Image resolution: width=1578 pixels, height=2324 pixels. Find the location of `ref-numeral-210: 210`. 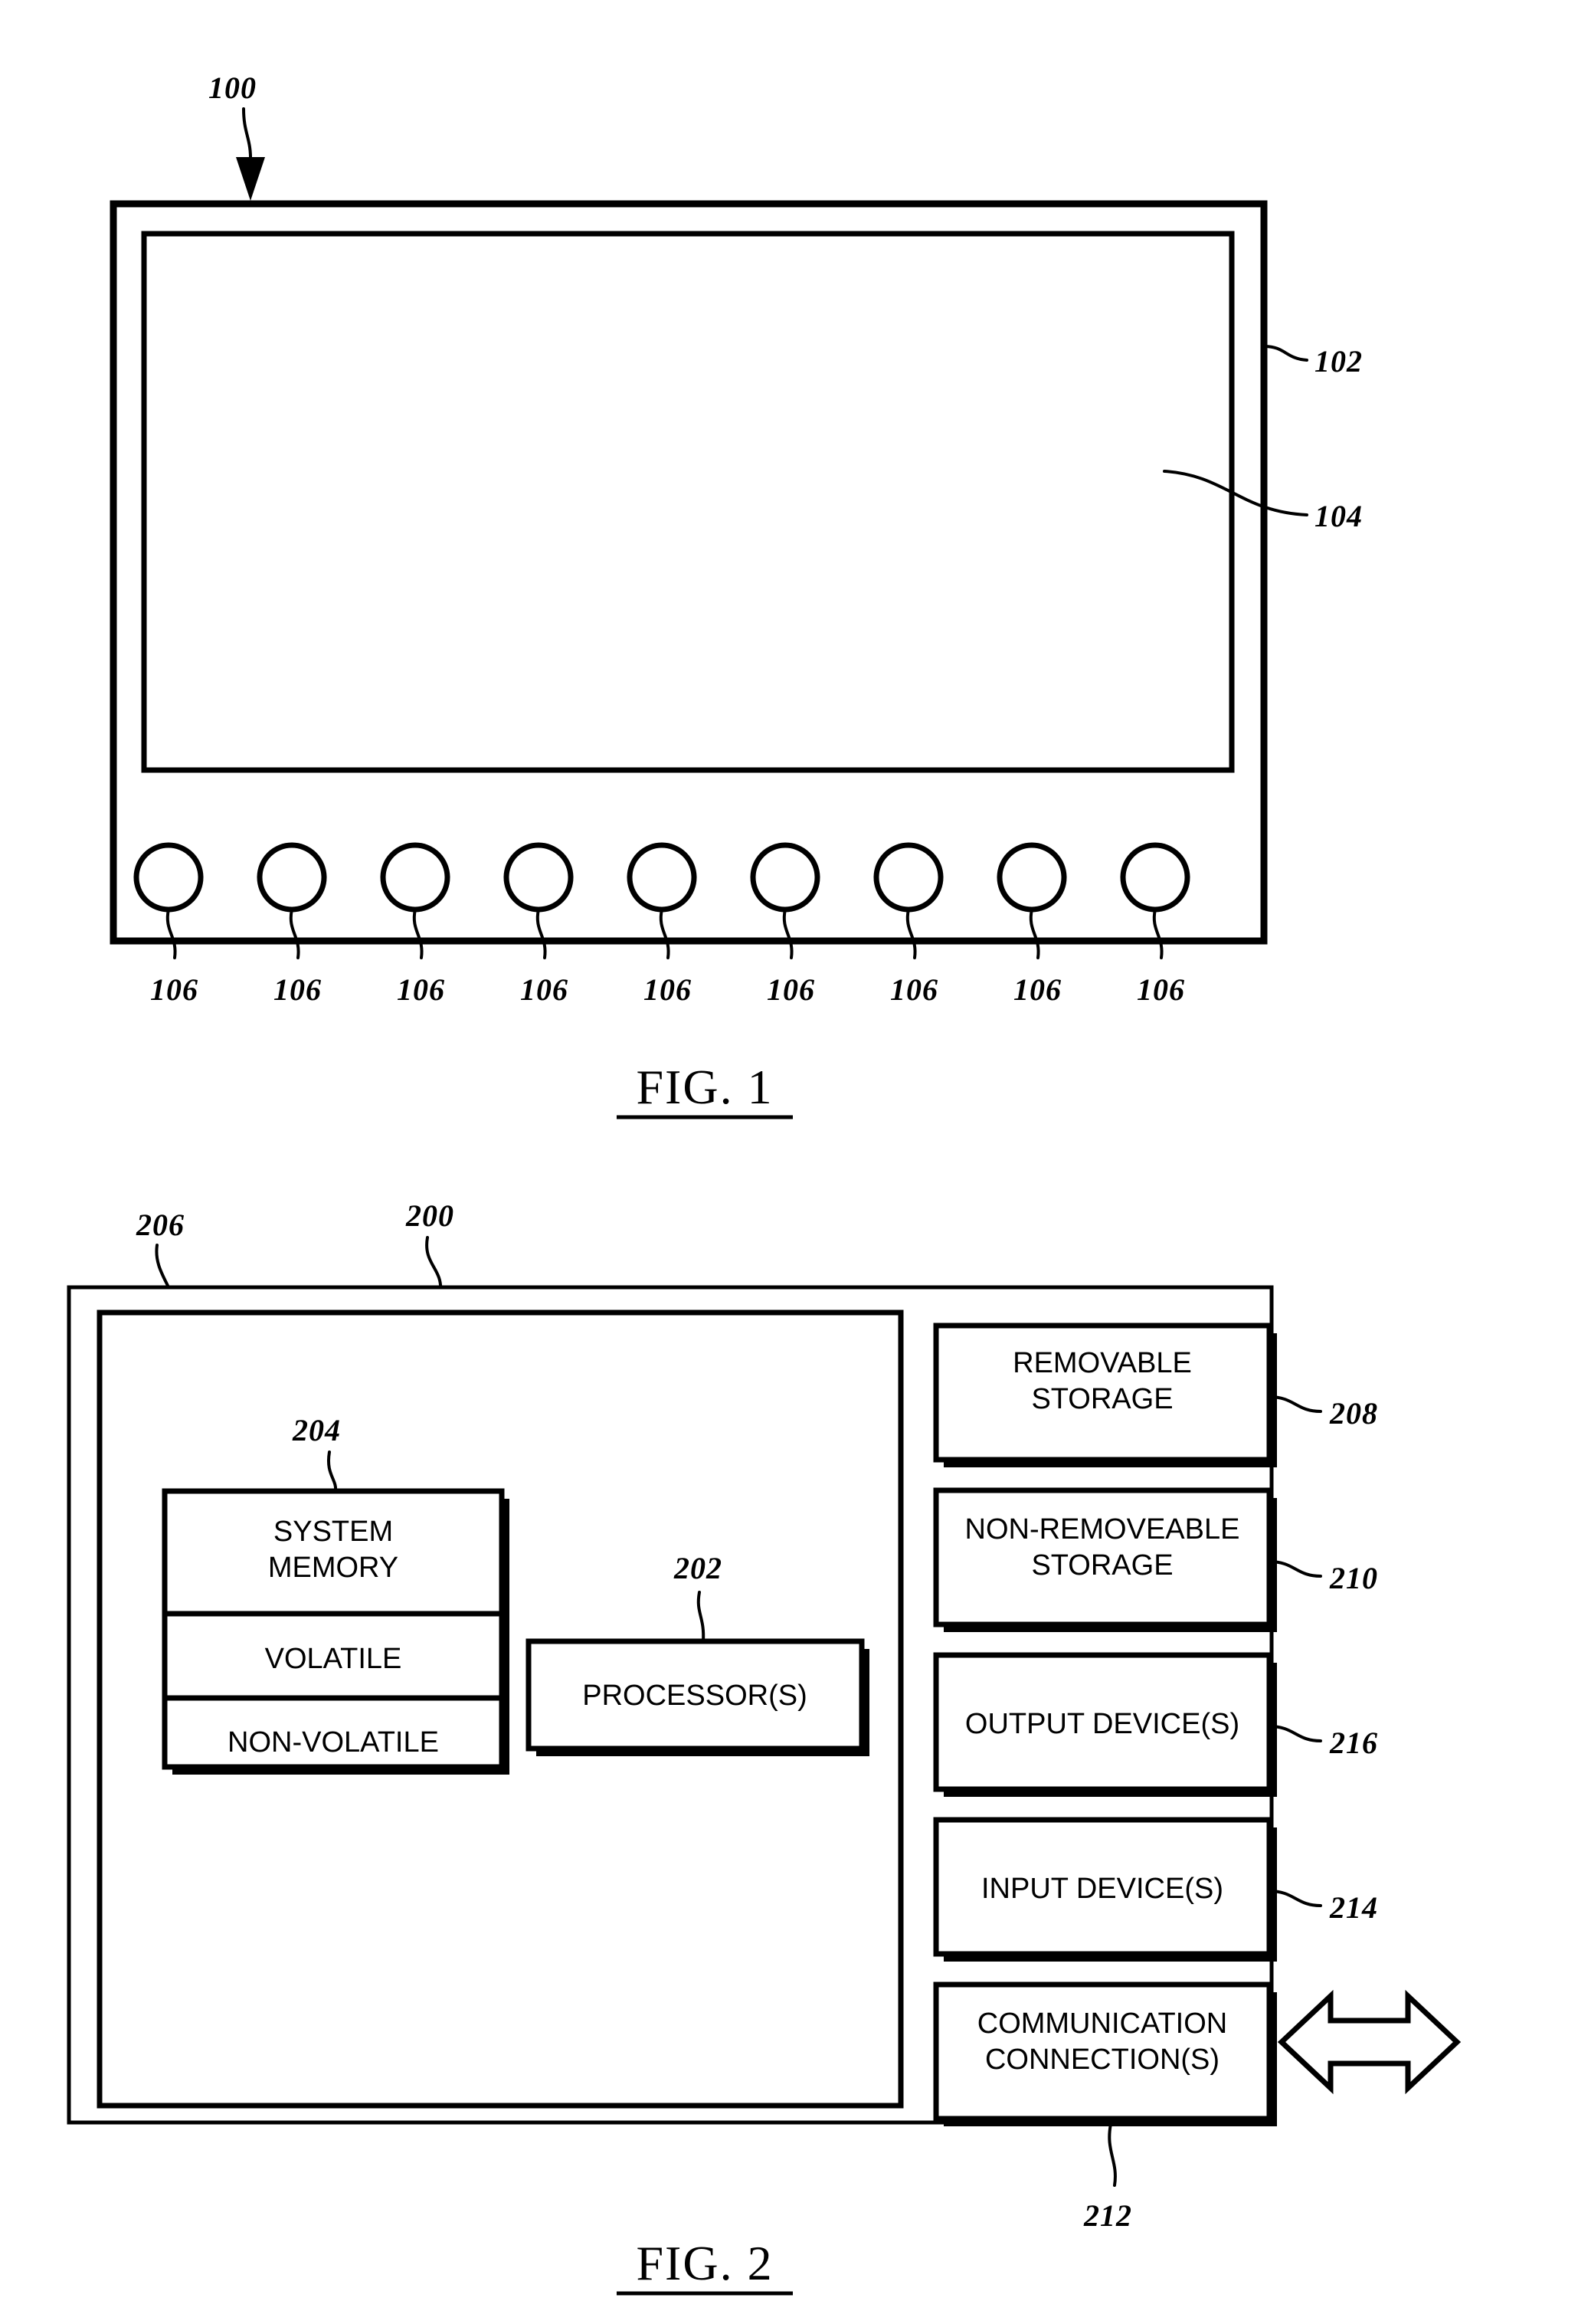

ref-numeral-210: 210 is located at coordinates (1353, 1578).